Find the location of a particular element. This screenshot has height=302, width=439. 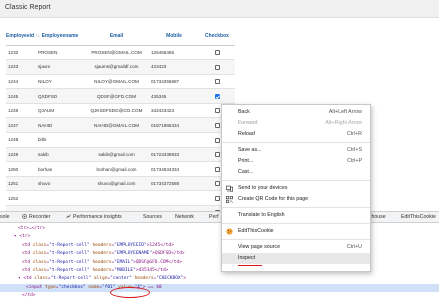

column-header-mobile: Mobile is located at coordinates (174, 37).